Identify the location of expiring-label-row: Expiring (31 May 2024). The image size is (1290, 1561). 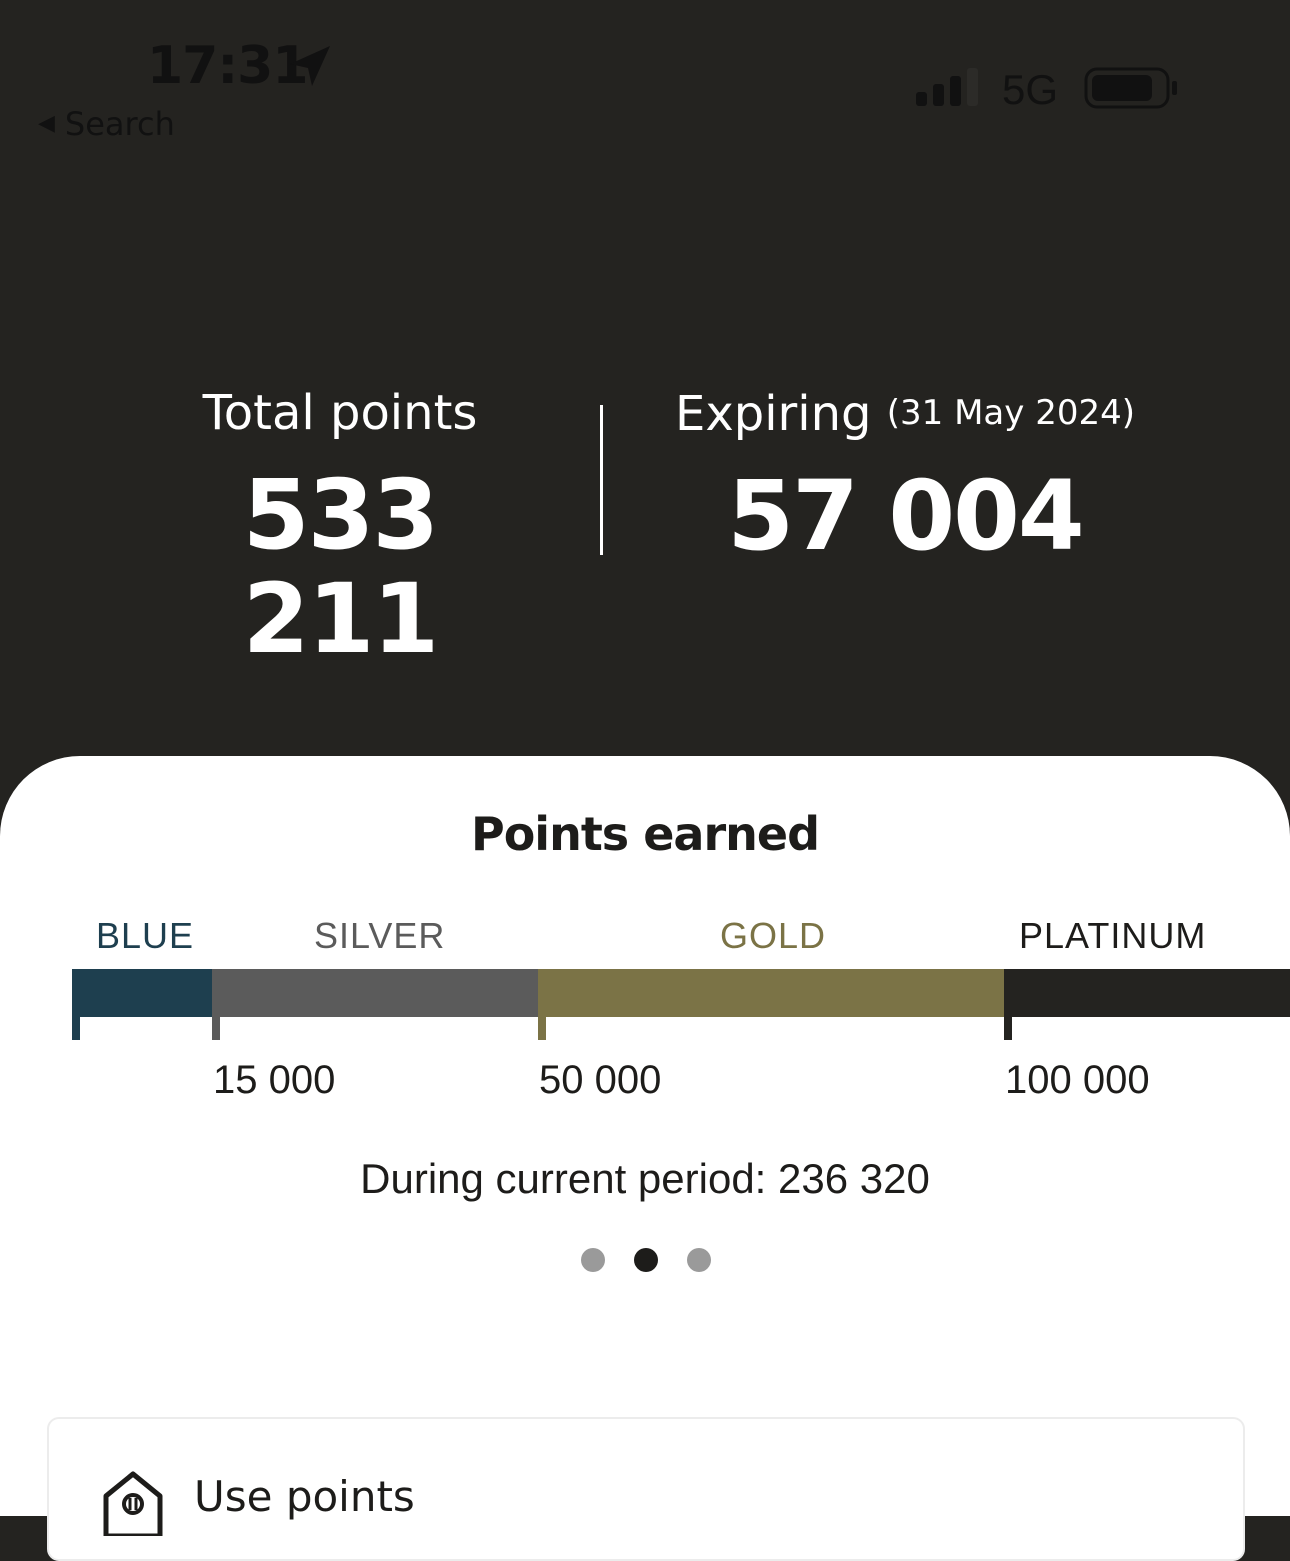
(905, 413).